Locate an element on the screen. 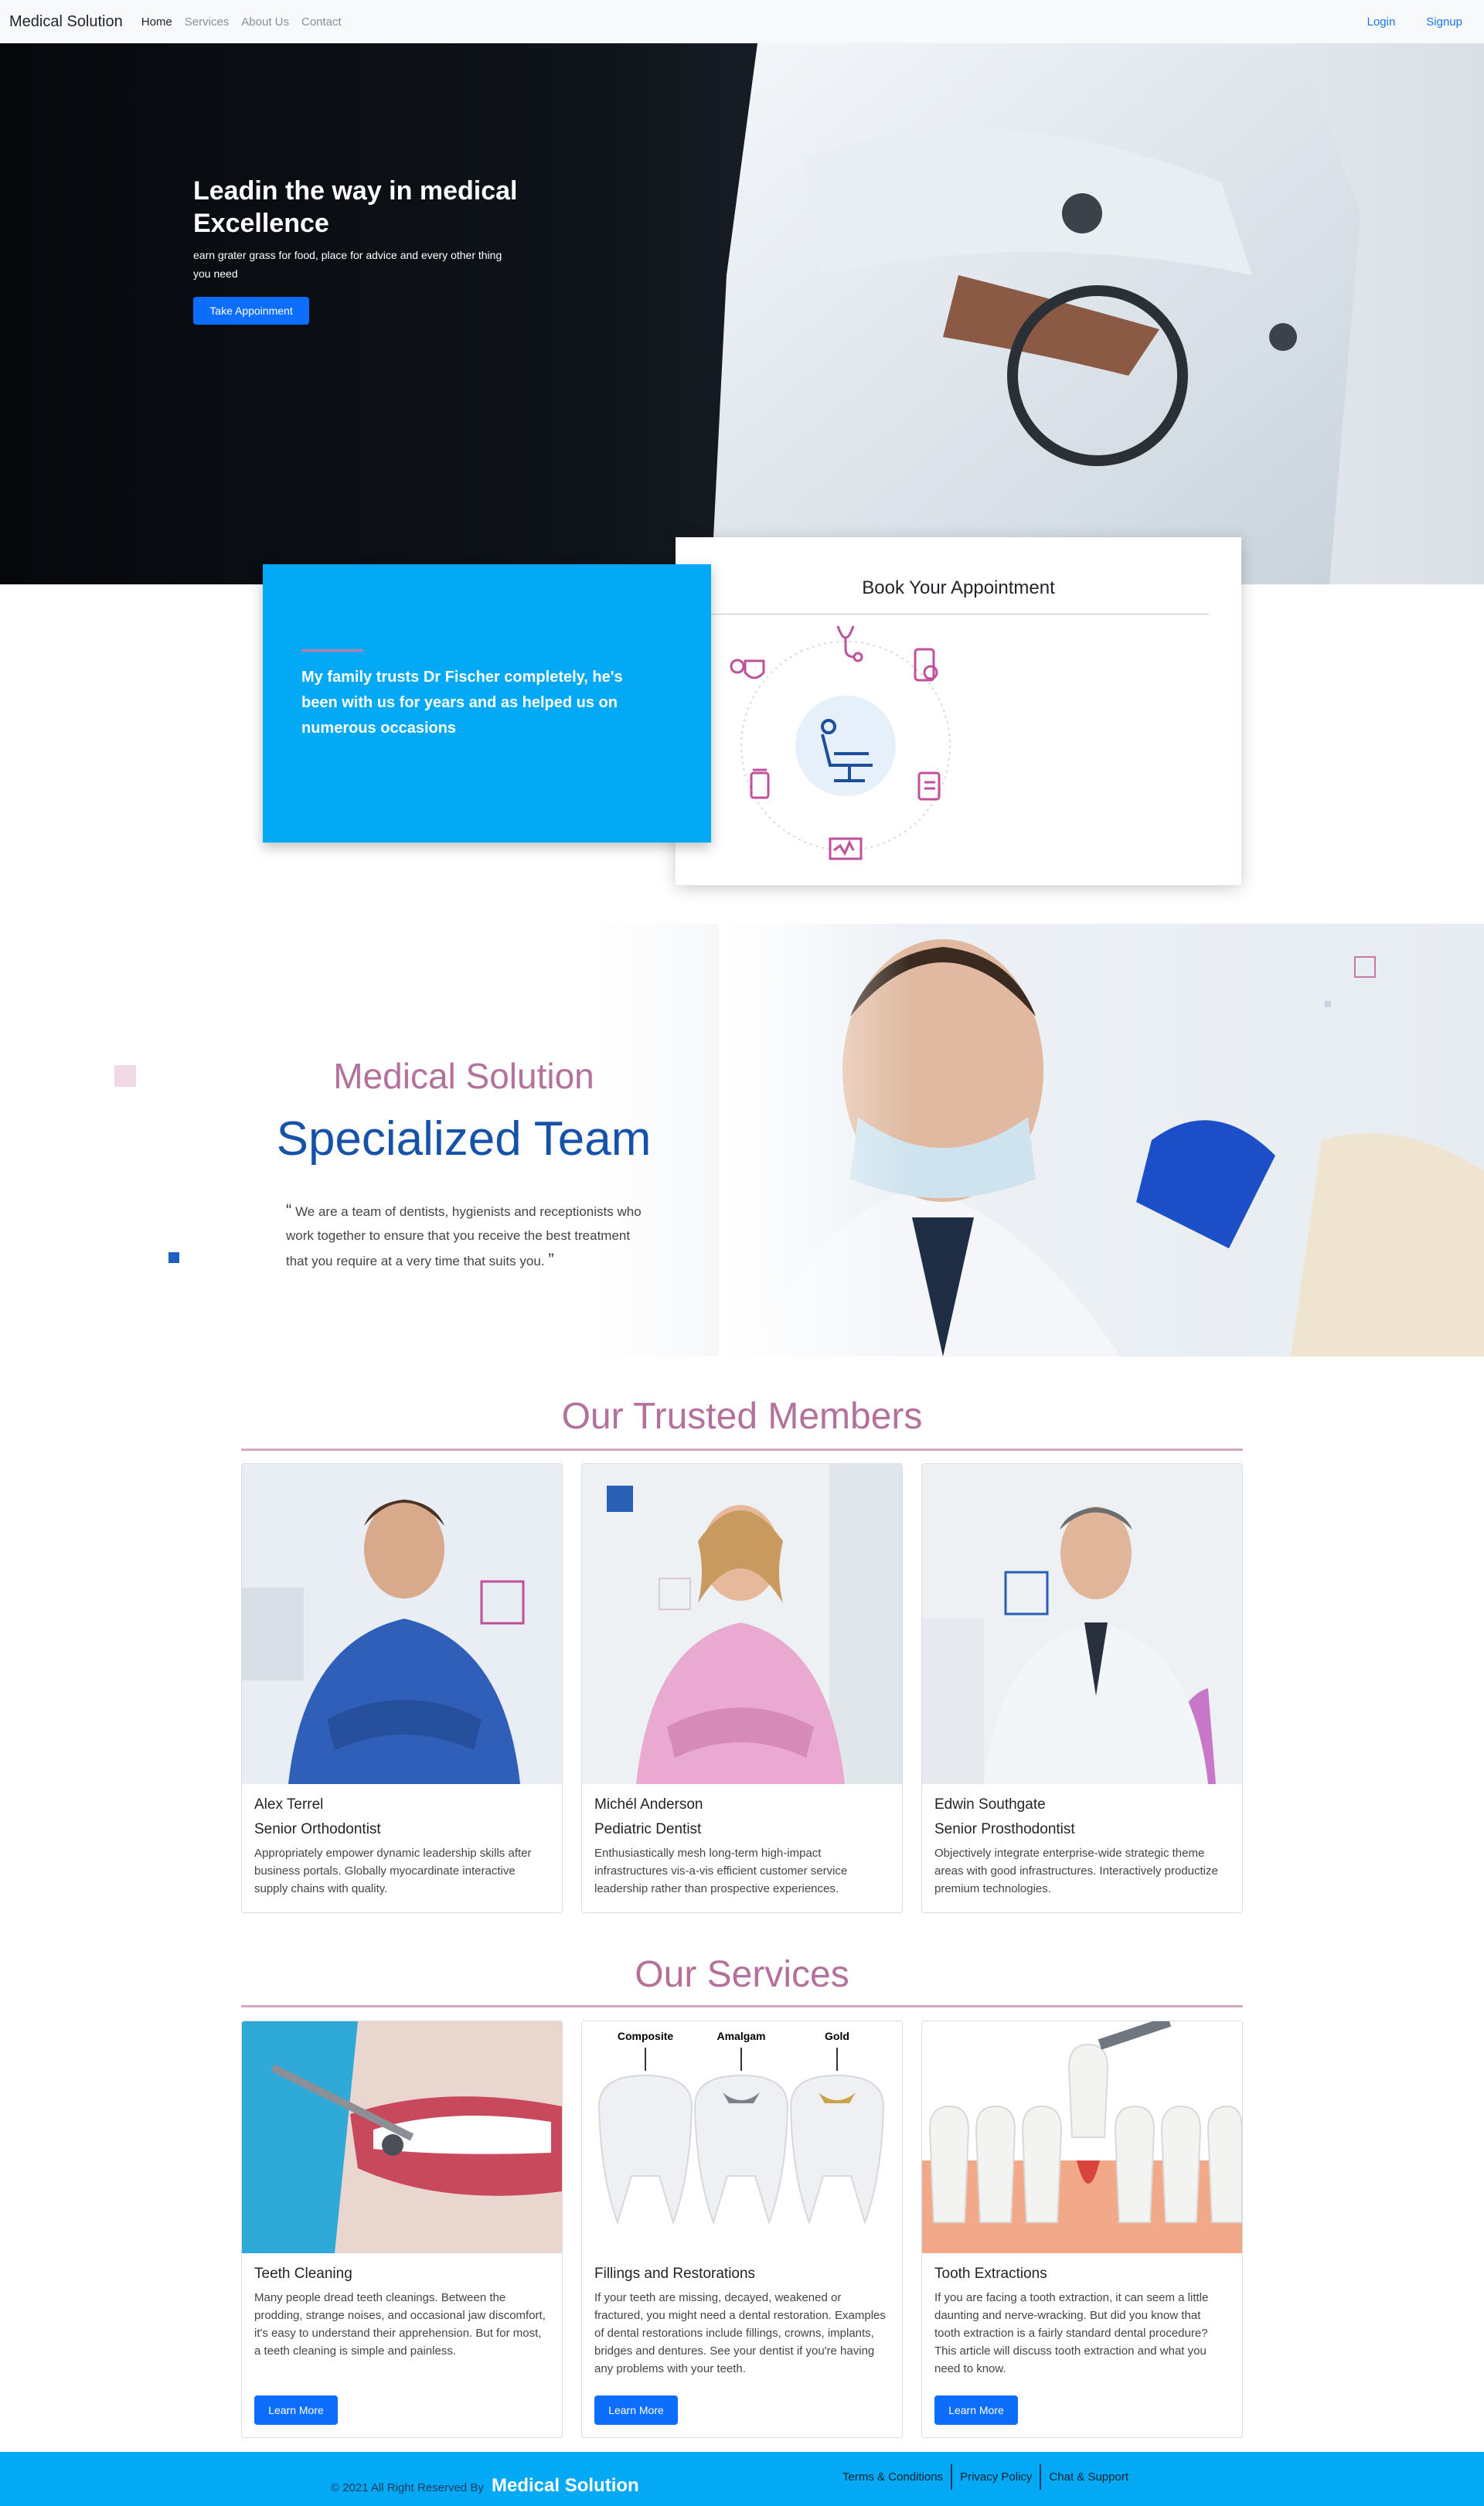  terms-link: Terms & Conditions is located at coordinates (893, 2477).